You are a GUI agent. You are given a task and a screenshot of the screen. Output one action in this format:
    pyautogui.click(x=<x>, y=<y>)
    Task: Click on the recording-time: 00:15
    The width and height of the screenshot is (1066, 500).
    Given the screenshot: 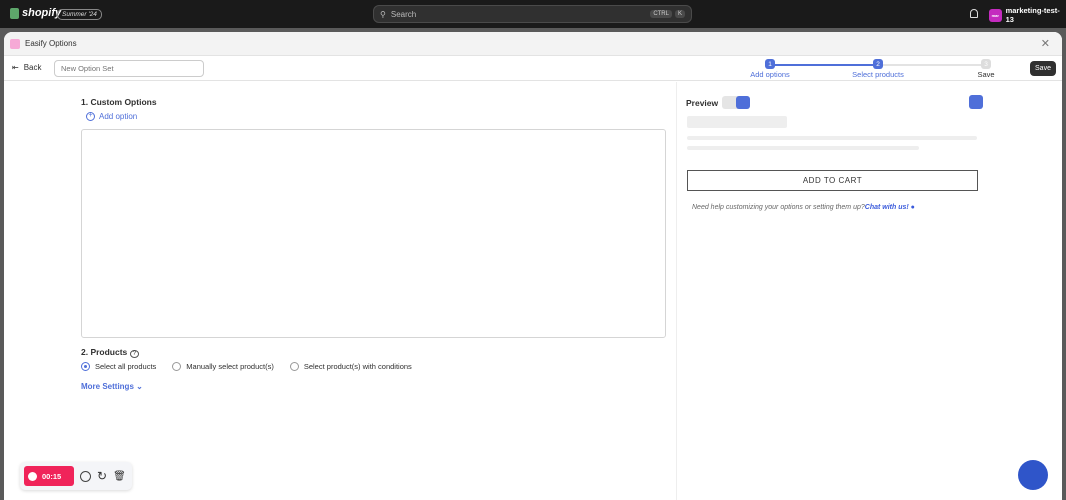 What is the action you would take?
    pyautogui.click(x=52, y=476)
    